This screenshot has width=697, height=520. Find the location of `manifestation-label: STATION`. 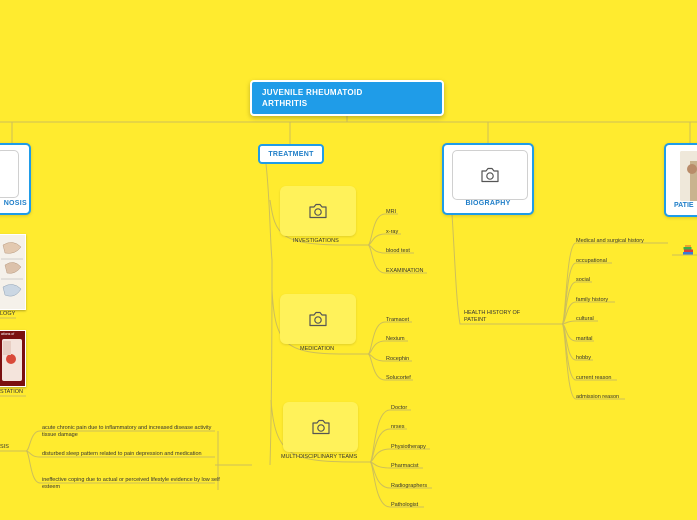

manifestation-label: STATION is located at coordinates (12, 392).